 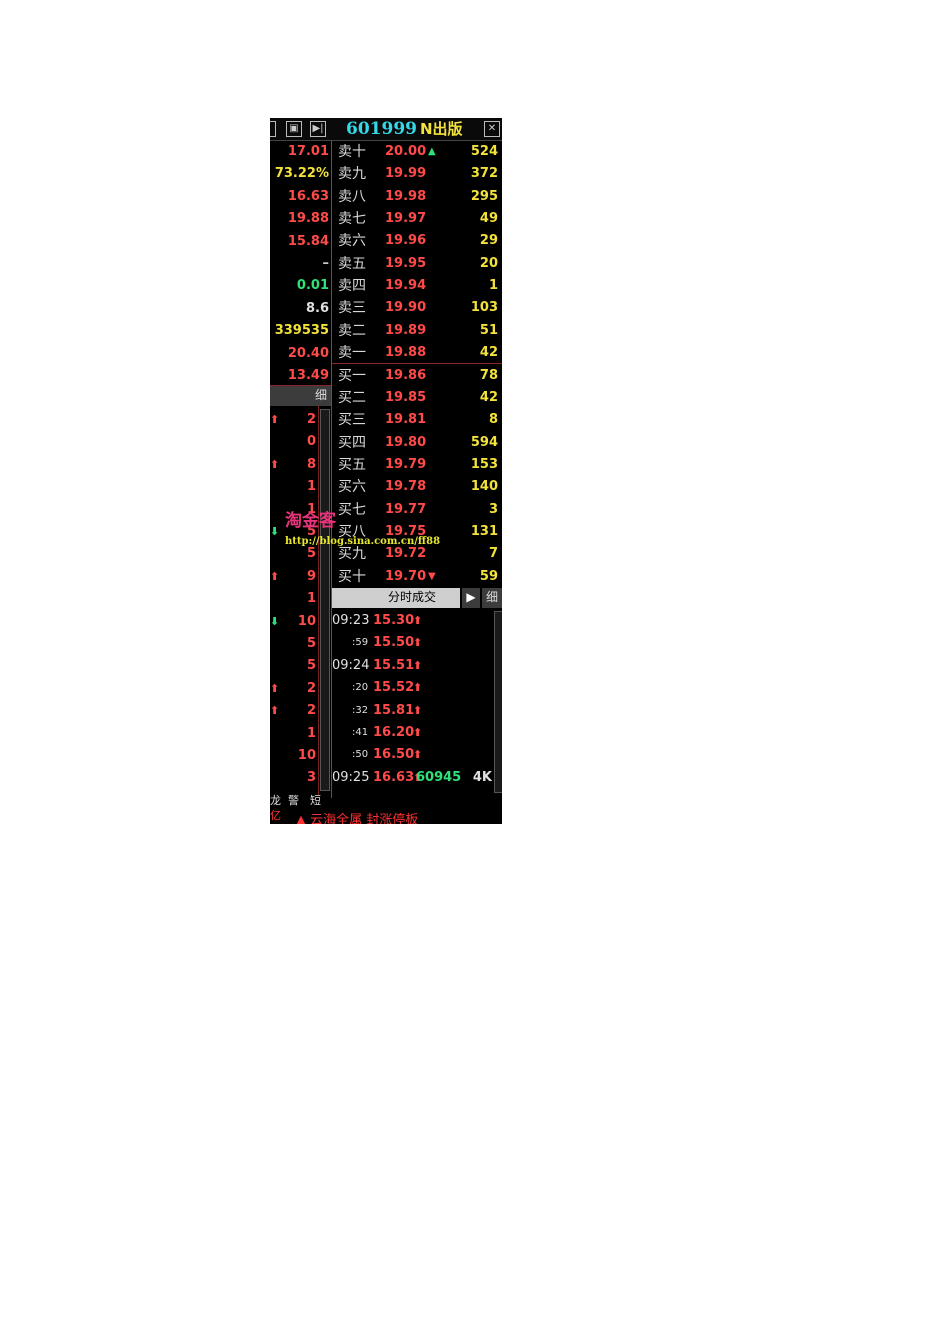 What do you see at coordinates (300, 396) in the screenshot?
I see `left-detail-header: 细` at bounding box center [300, 396].